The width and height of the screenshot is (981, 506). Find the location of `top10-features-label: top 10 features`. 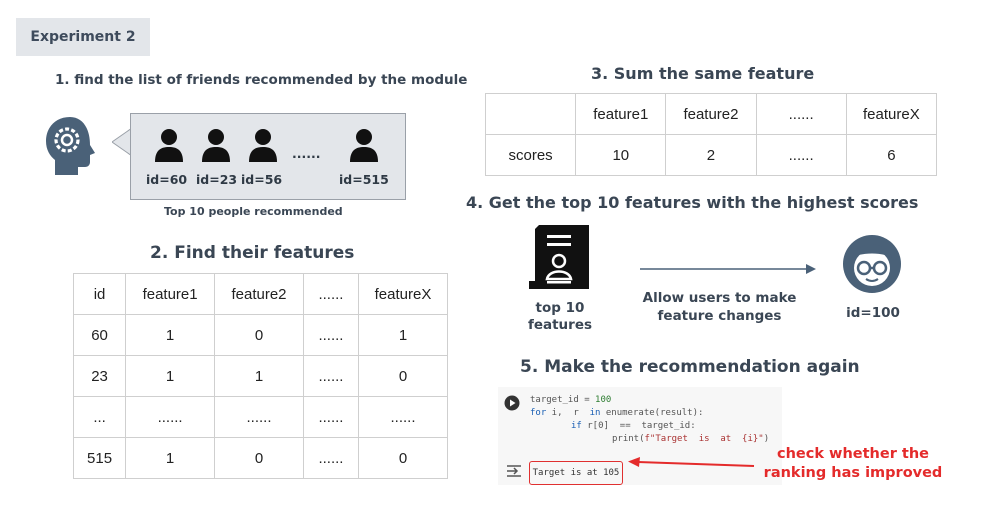

top10-features-label: top 10 features is located at coordinates (560, 316).